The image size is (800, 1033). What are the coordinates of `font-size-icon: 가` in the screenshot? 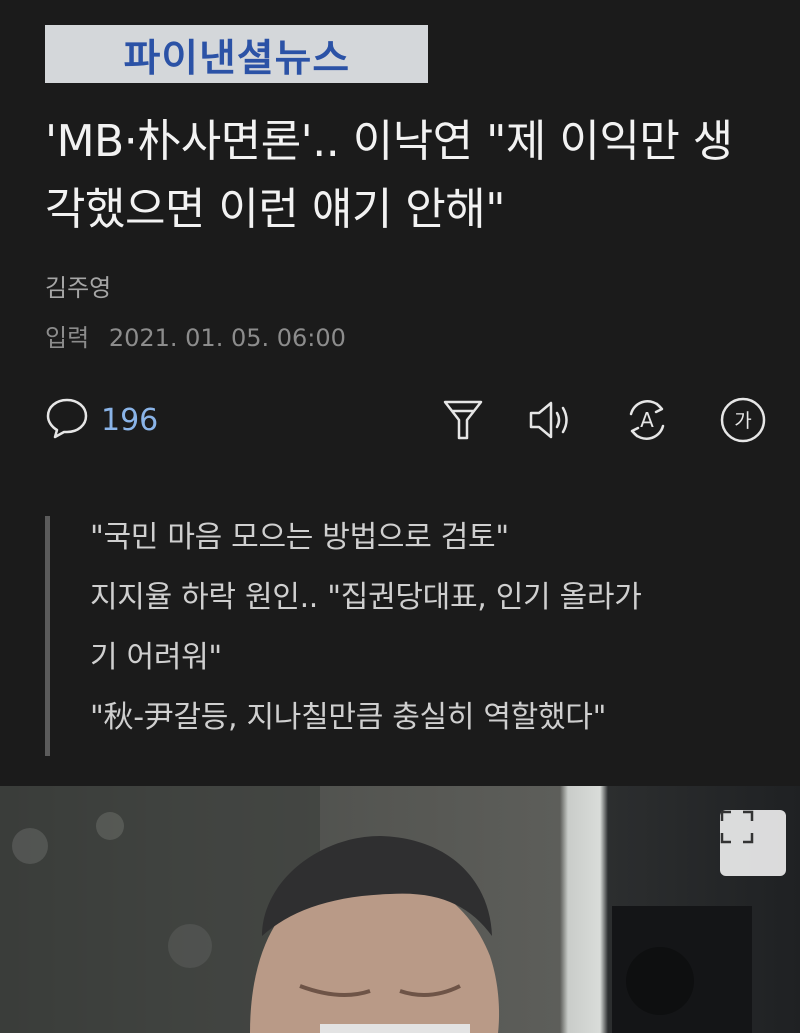 It's located at (743, 420).